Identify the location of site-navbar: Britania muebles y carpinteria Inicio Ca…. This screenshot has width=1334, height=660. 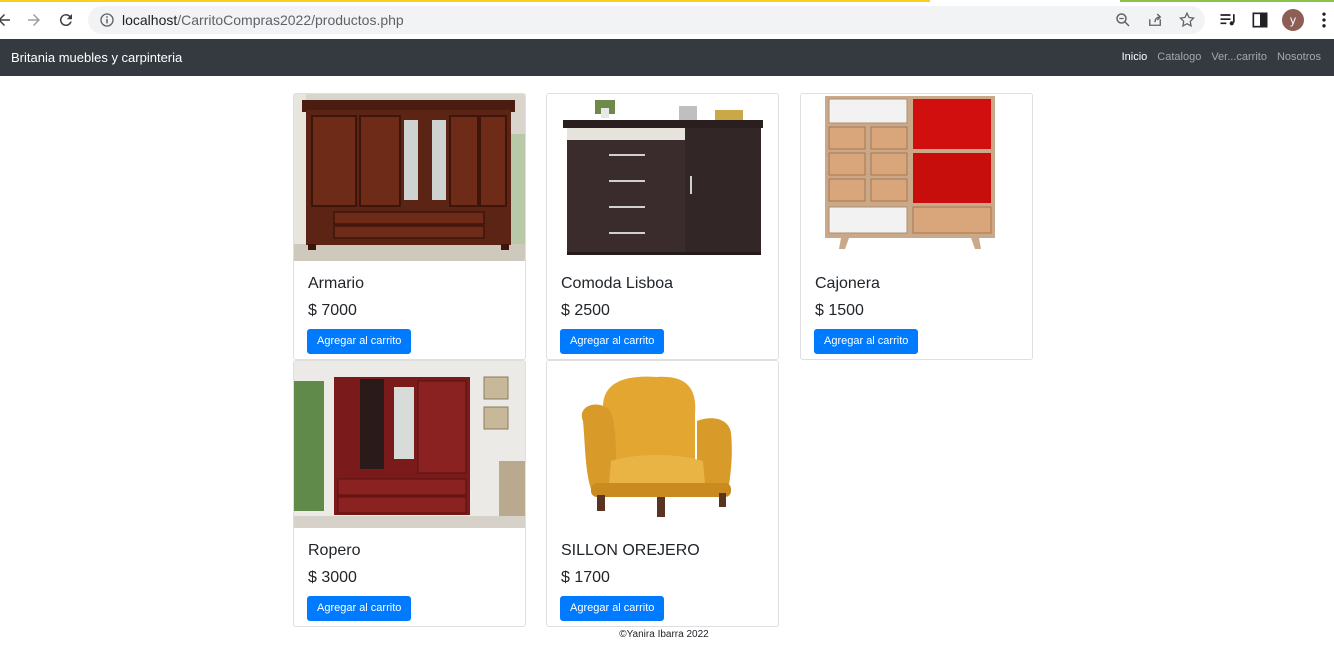
(667, 57).